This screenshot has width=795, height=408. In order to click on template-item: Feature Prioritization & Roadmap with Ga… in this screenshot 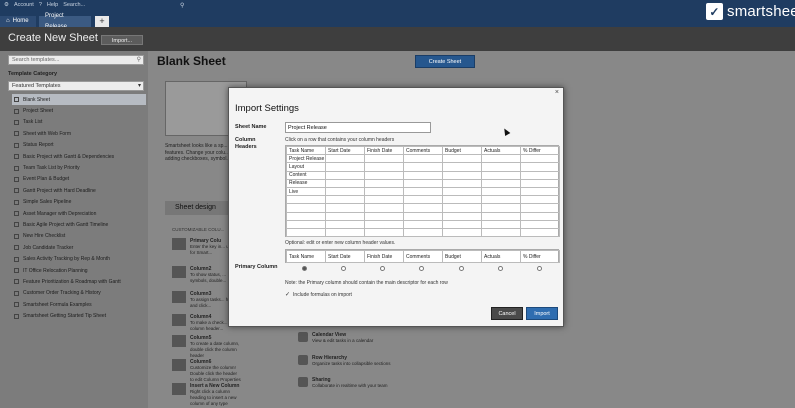, I will do `click(79, 281)`.